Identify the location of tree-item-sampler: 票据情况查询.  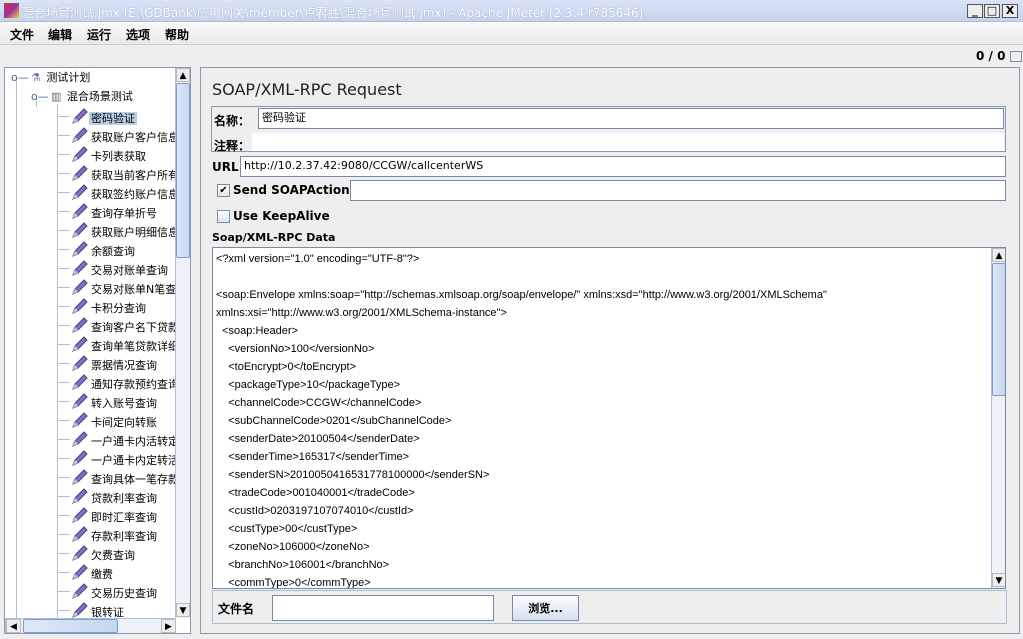
(115, 363).